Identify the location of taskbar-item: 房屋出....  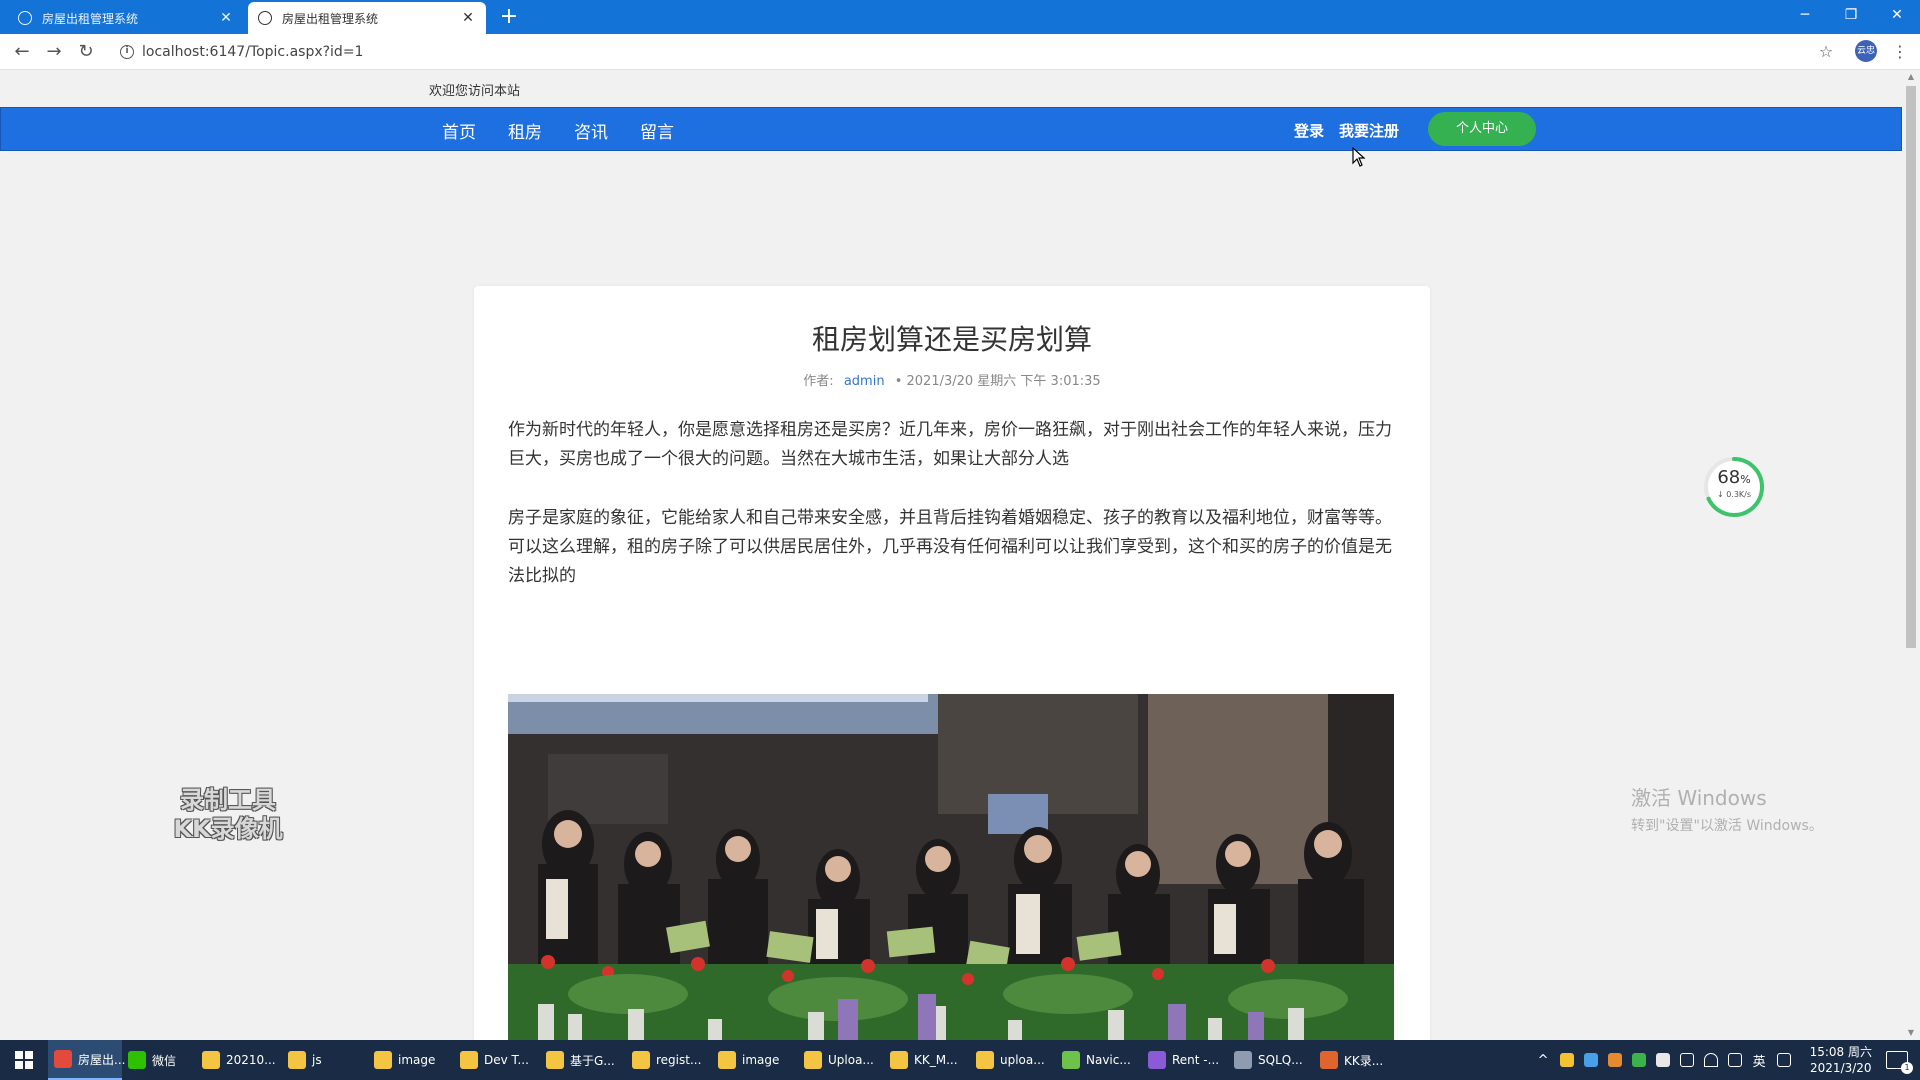
(87, 1060).